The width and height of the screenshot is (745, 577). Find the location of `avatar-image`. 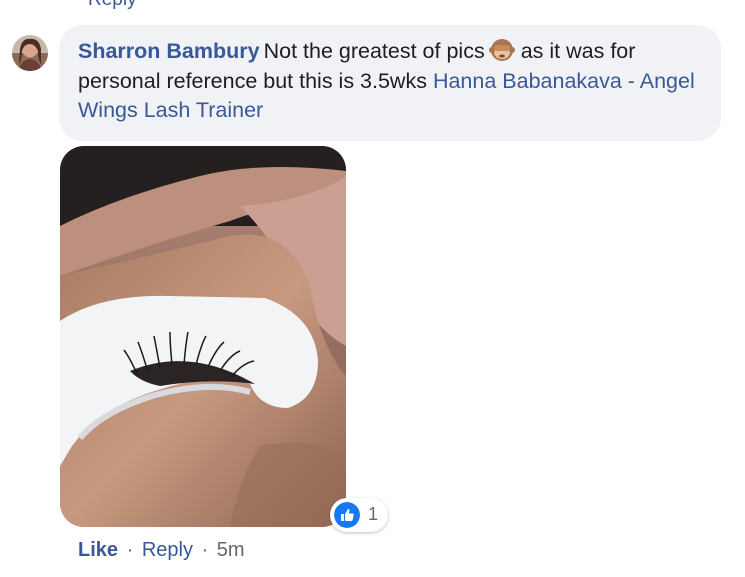

avatar-image is located at coordinates (30, 53).